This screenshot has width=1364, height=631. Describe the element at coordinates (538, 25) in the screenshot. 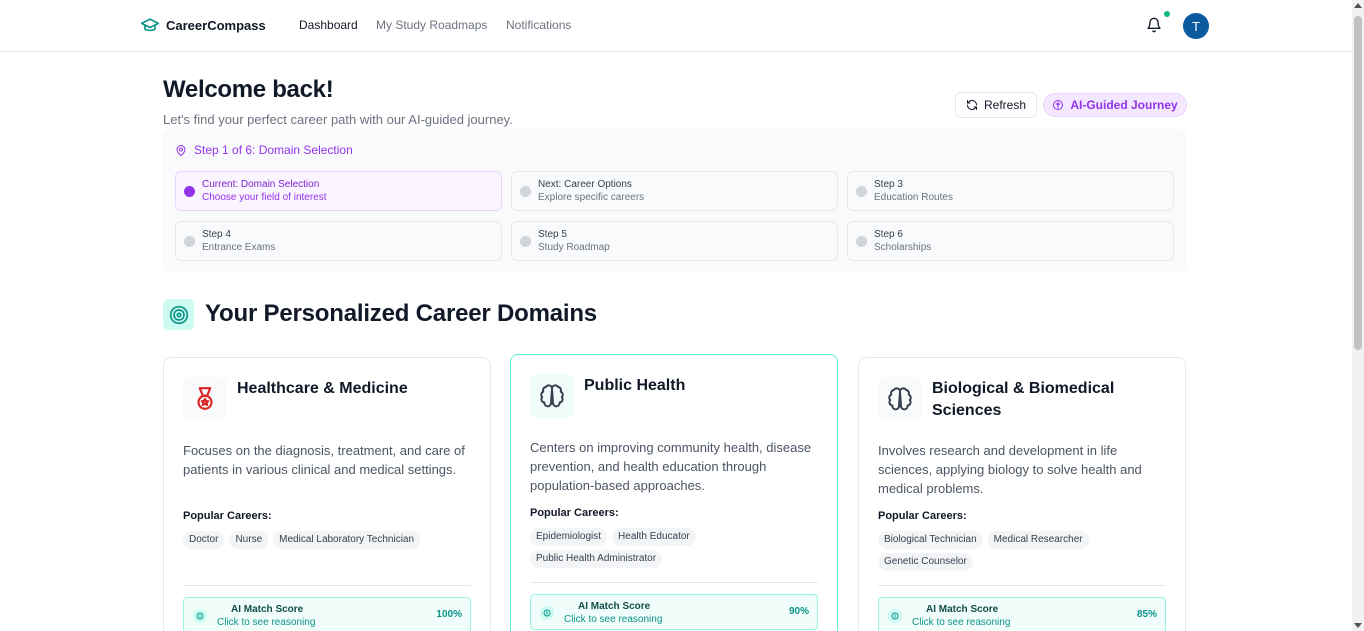

I see `nav-notifications: Notifications` at that location.